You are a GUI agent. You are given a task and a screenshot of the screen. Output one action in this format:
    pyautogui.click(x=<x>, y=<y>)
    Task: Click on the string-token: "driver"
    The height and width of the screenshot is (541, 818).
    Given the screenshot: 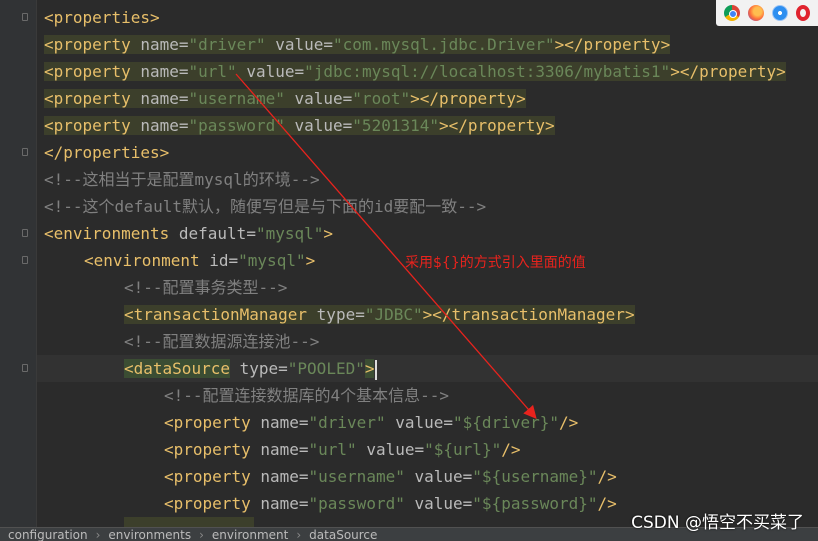 What is the action you would take?
    pyautogui.click(x=227, y=44)
    